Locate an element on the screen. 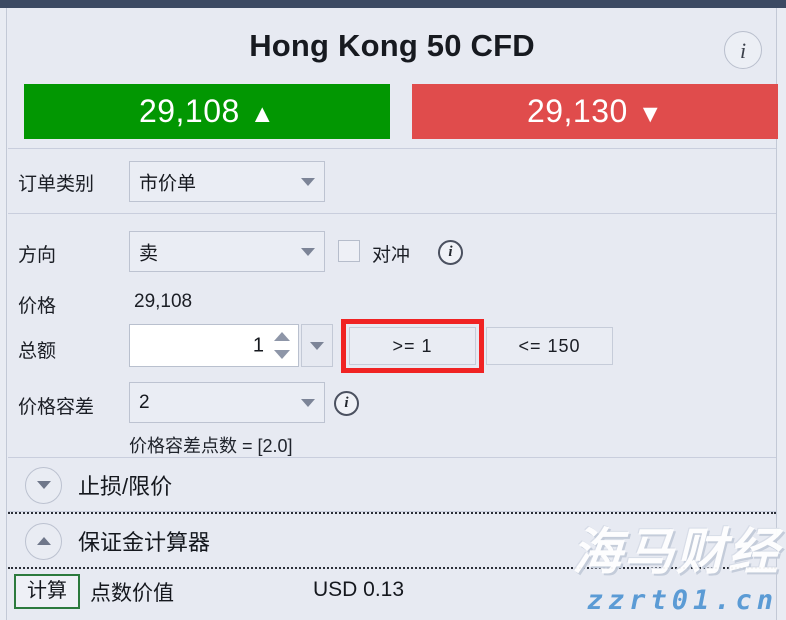 The width and height of the screenshot is (786, 620). amount-input: 1 is located at coordinates (214, 345).